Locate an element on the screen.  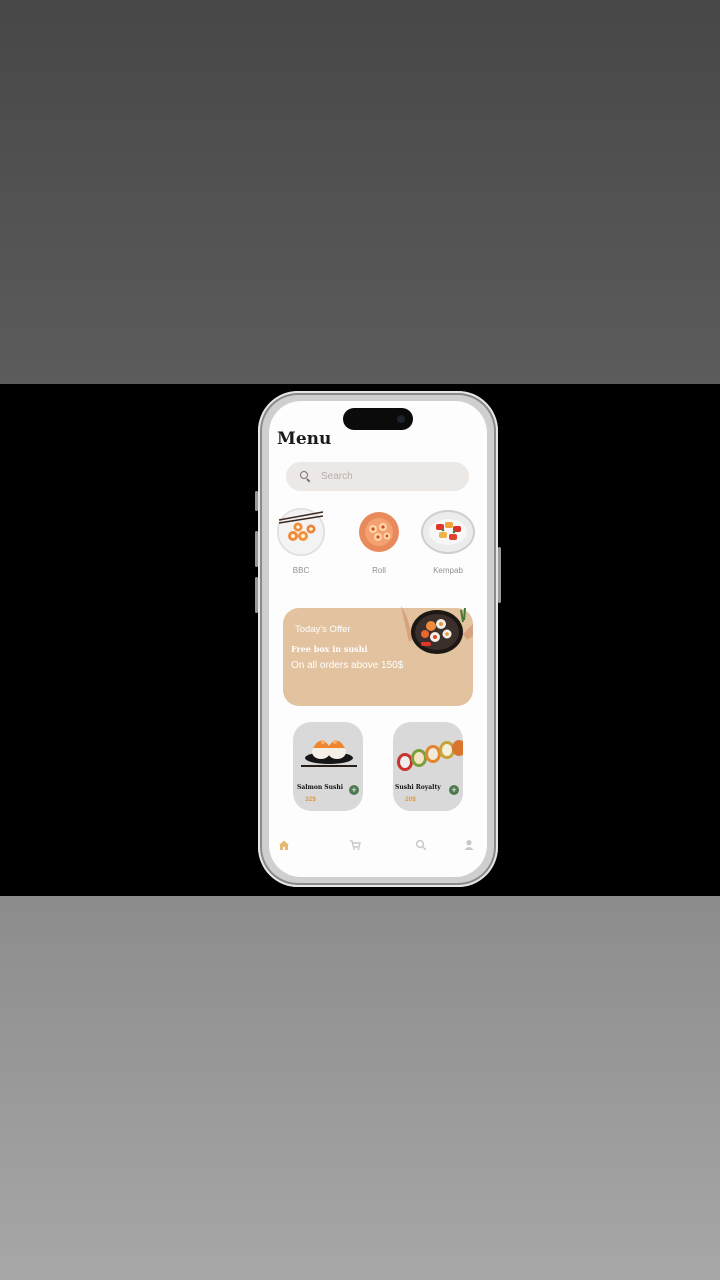
power-button is located at coordinates (499, 575).